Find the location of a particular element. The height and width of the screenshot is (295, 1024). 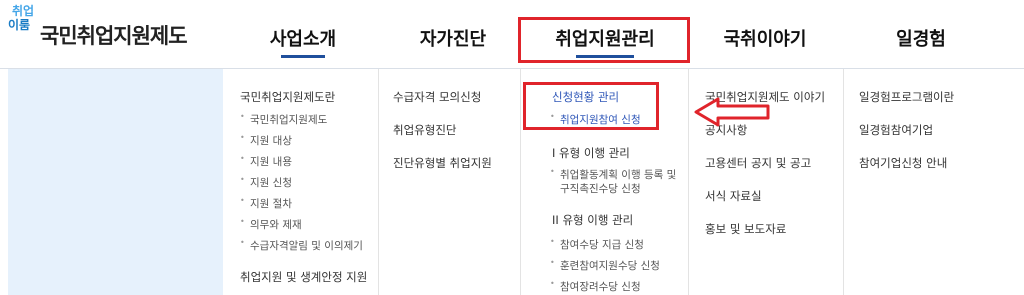

nav-underline is located at coordinates (303, 56).